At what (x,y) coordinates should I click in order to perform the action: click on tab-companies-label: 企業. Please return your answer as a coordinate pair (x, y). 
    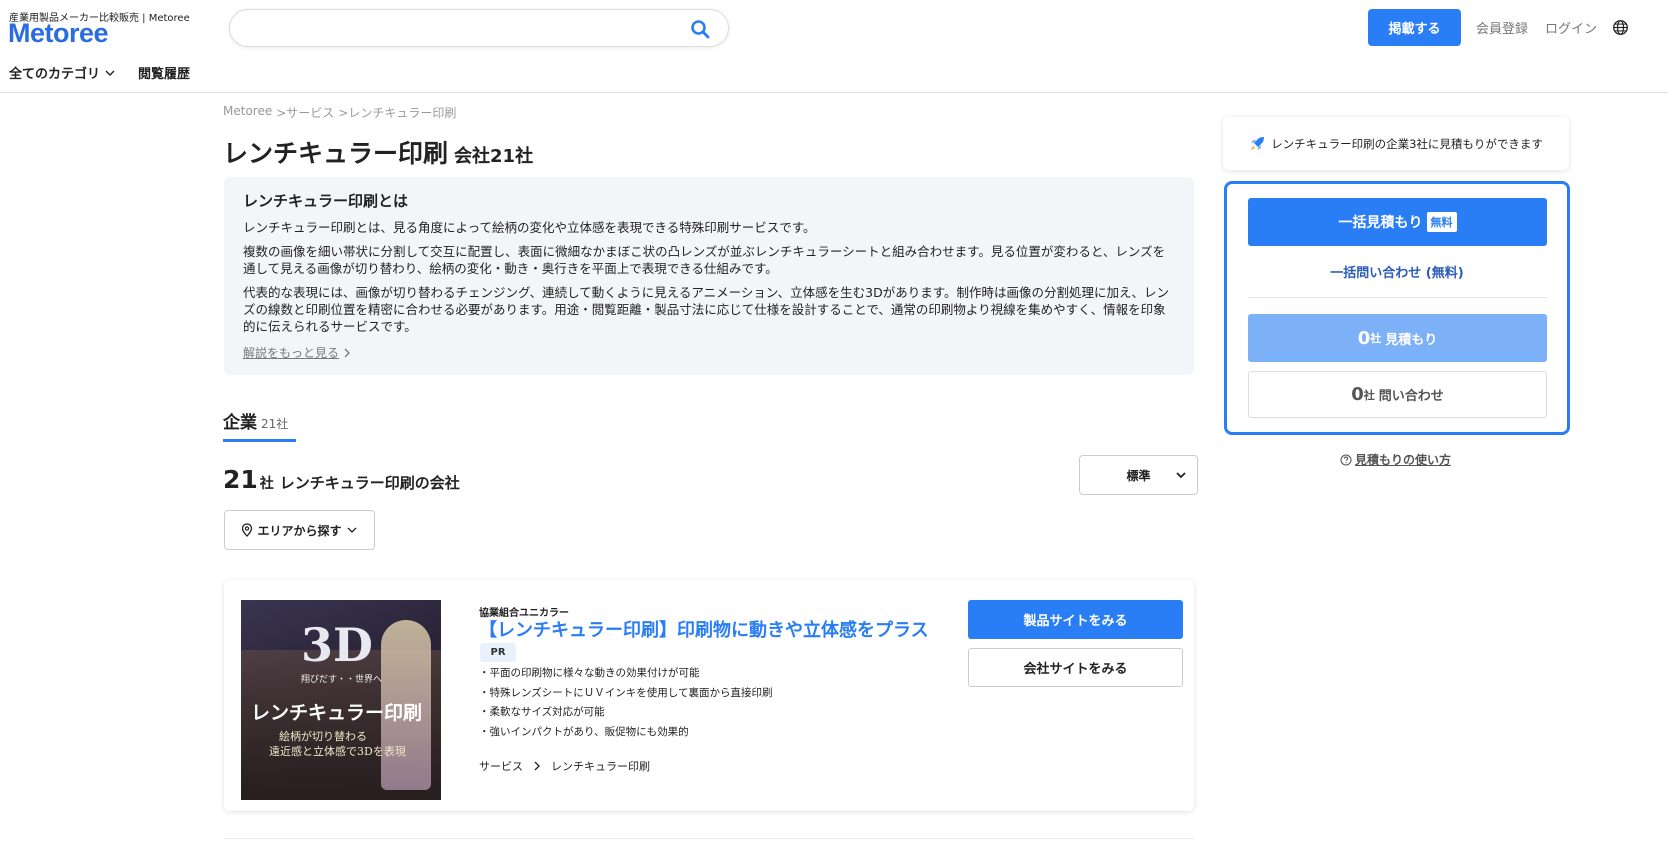
    Looking at the image, I should click on (240, 423).